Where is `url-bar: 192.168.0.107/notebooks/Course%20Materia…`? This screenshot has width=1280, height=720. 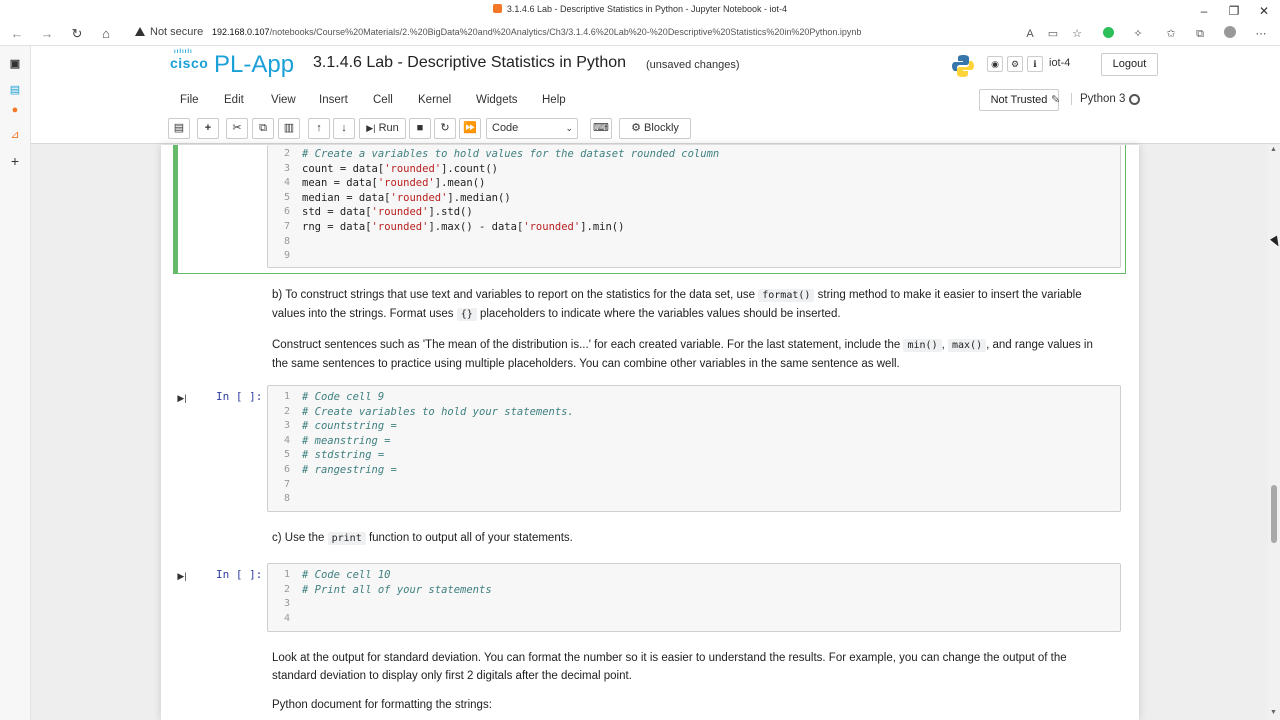
url-bar: 192.168.0.107/notebooks/Course%20Materia… is located at coordinates (536, 32).